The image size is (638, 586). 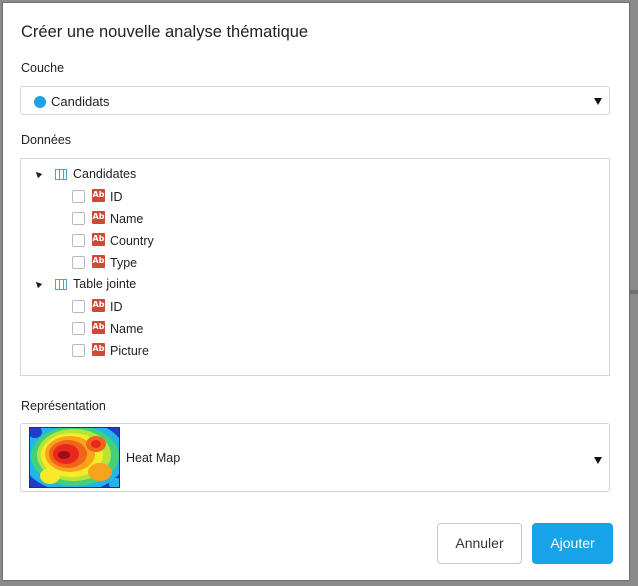 What do you see at coordinates (105, 174) in the screenshot?
I see `tree-group-label: Candidates` at bounding box center [105, 174].